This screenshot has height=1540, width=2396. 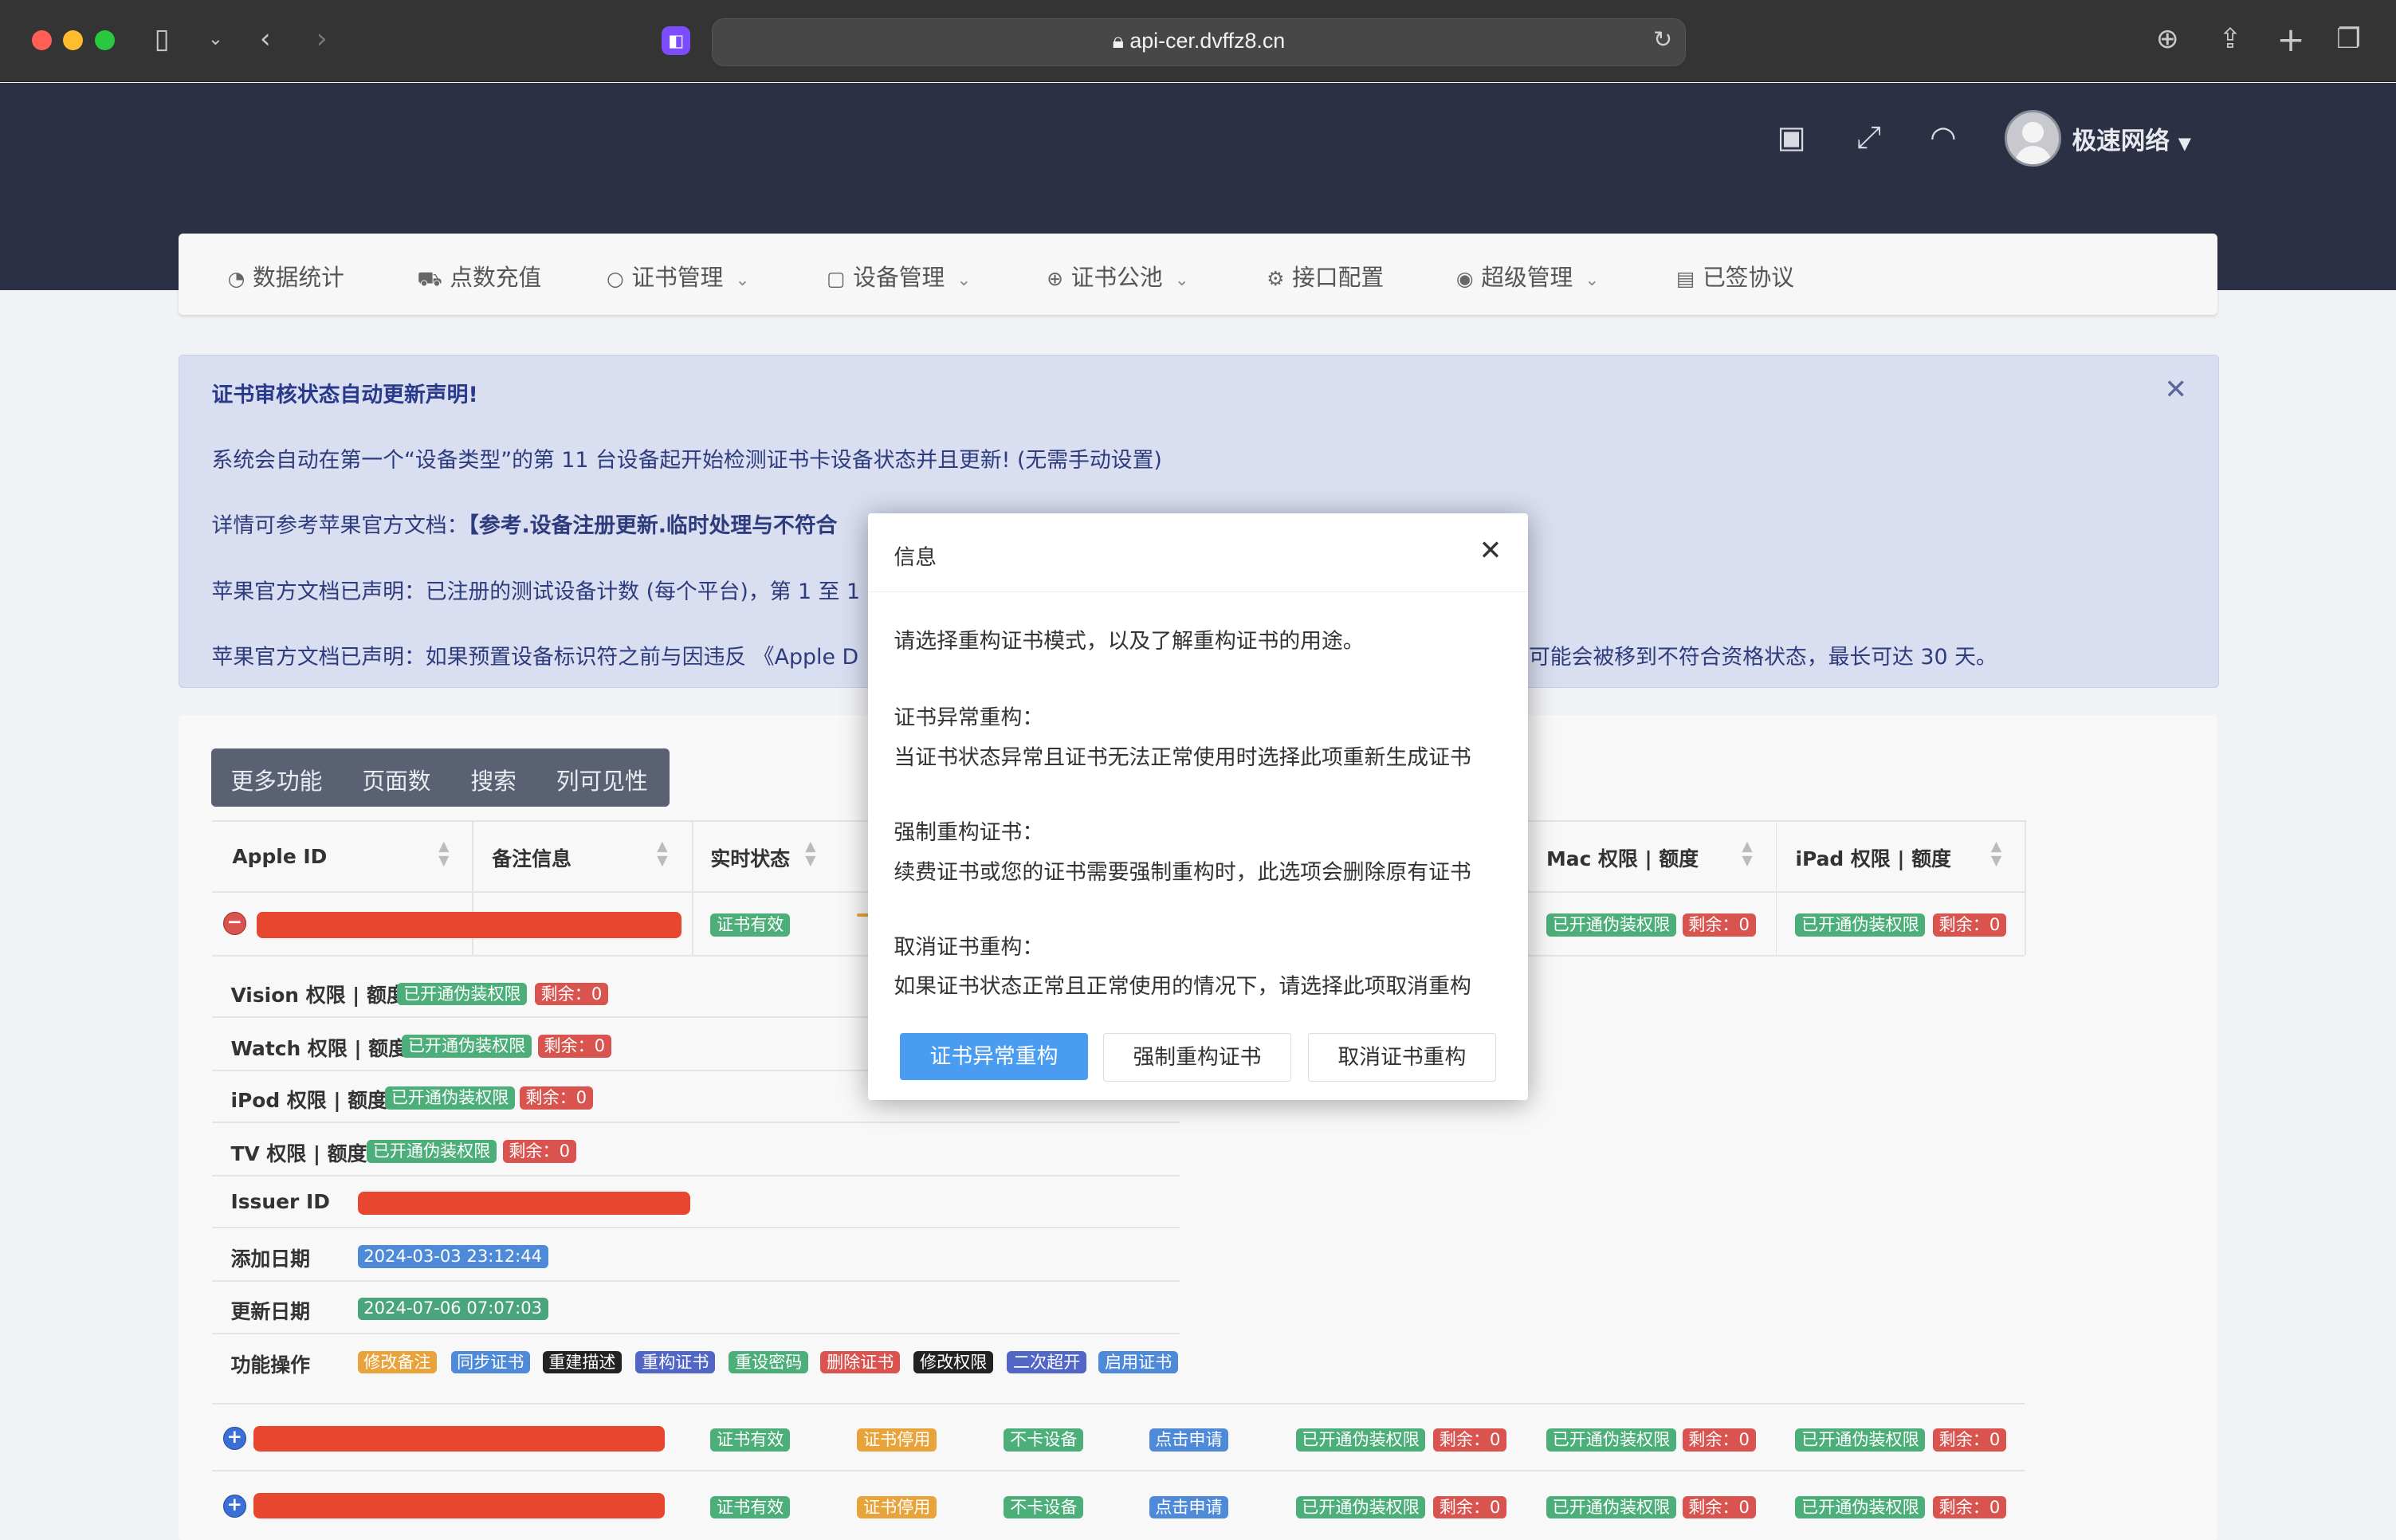 I want to click on rebuild-cert-button: 重构证书, so click(x=675, y=1362).